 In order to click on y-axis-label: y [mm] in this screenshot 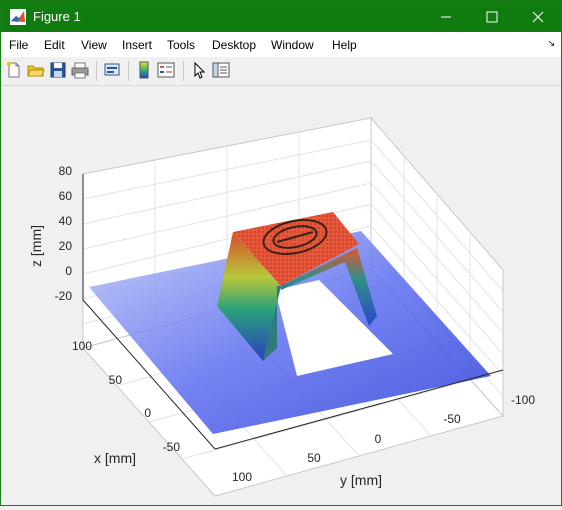, I will do `click(361, 480)`.